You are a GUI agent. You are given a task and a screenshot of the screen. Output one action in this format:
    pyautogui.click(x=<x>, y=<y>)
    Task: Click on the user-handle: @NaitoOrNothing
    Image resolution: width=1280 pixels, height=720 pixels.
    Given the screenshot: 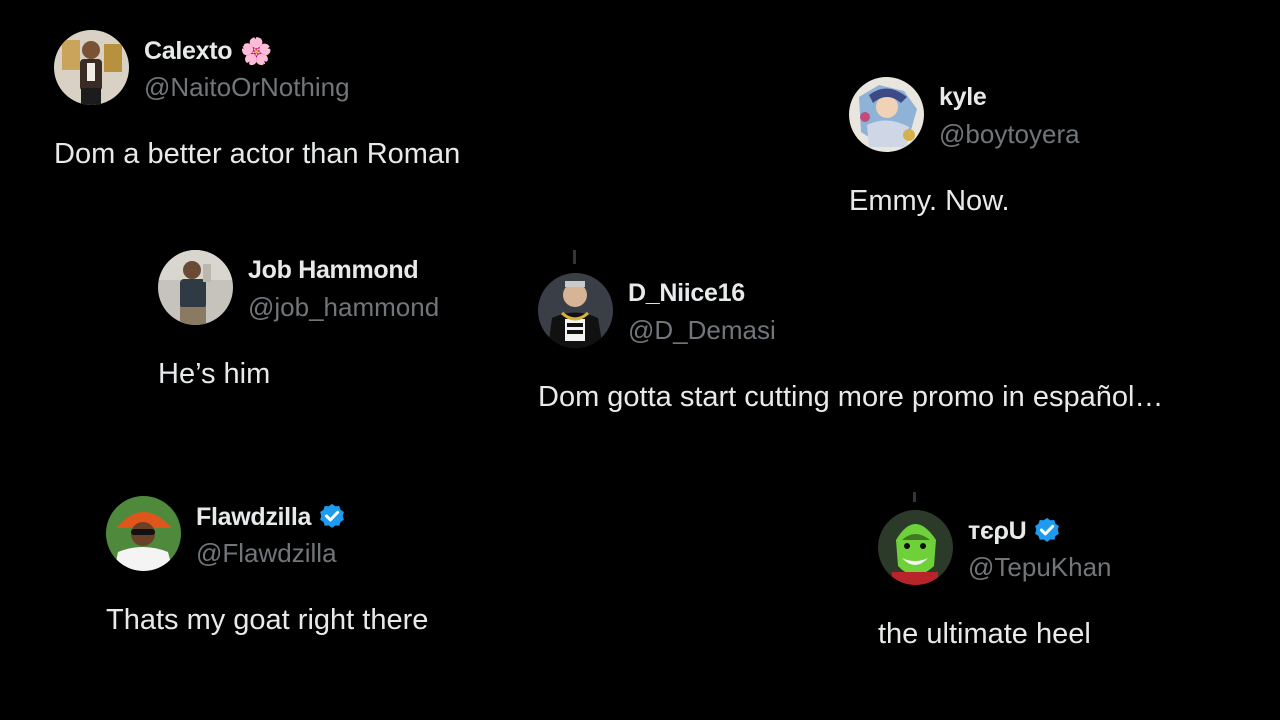 What is the action you would take?
    pyautogui.click(x=247, y=87)
    